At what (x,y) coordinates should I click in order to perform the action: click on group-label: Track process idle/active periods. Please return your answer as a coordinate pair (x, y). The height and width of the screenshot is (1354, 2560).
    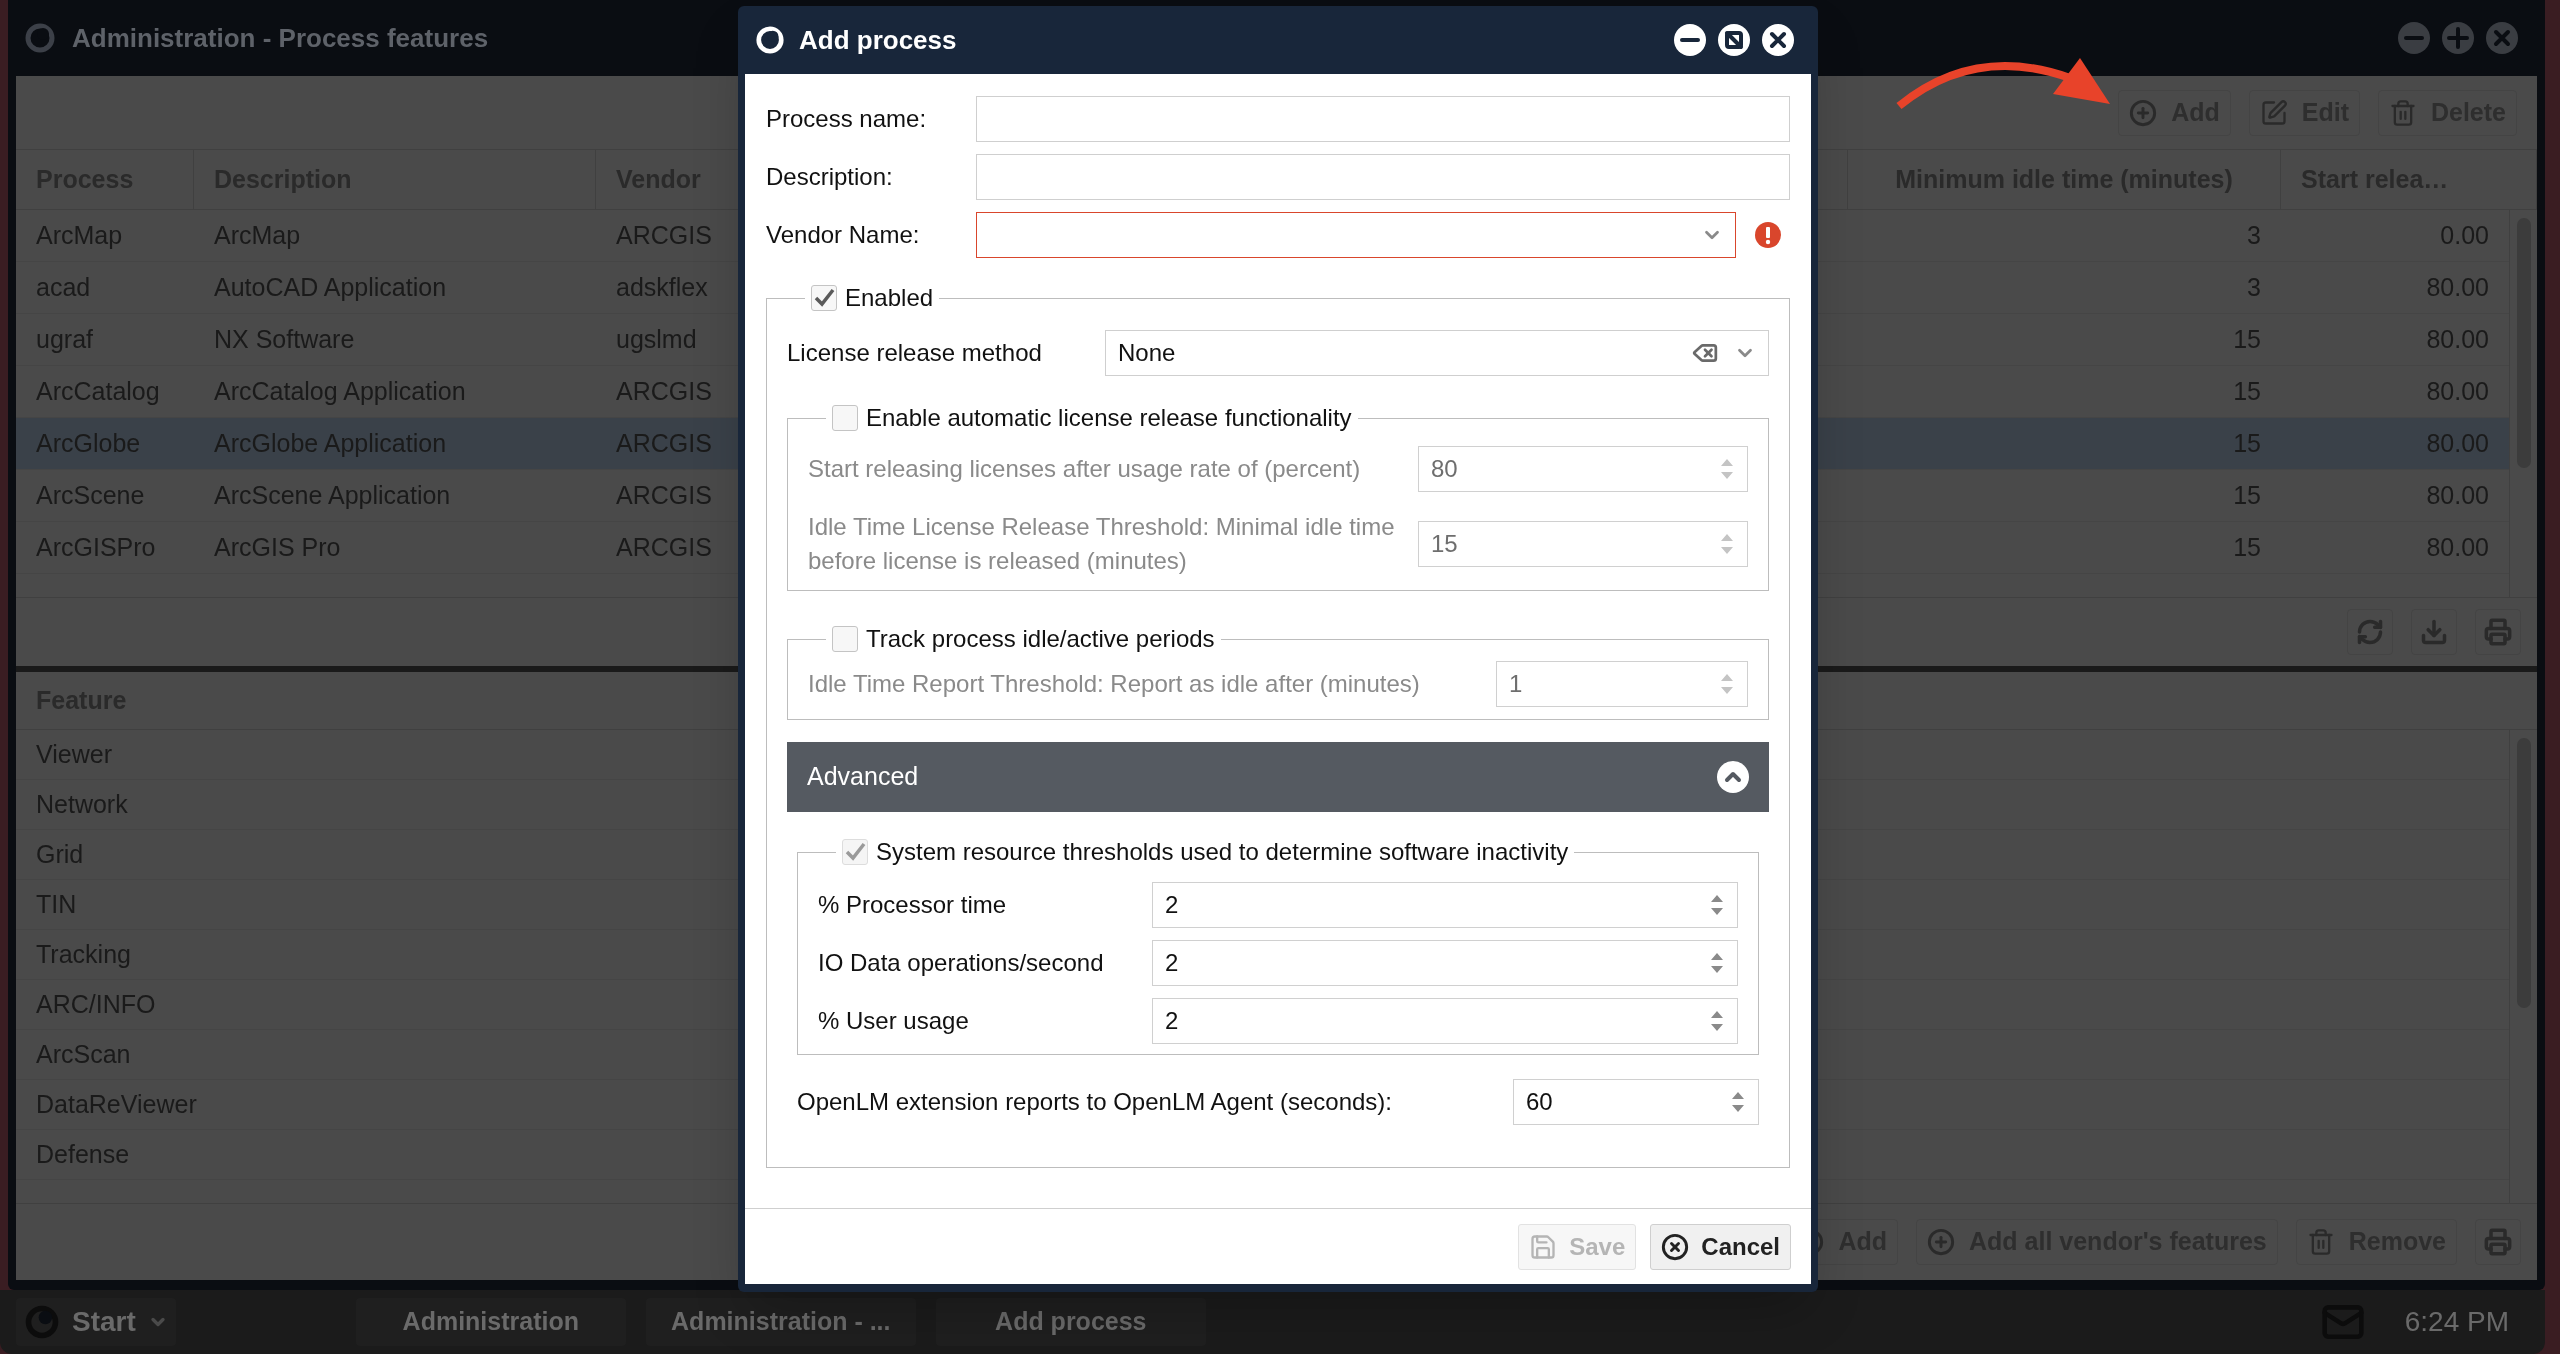
    Looking at the image, I should click on (1040, 639).